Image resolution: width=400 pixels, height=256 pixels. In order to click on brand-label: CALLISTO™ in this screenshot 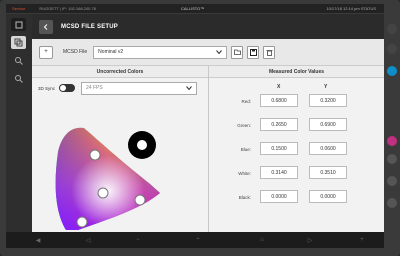, I will do `click(193, 8)`.